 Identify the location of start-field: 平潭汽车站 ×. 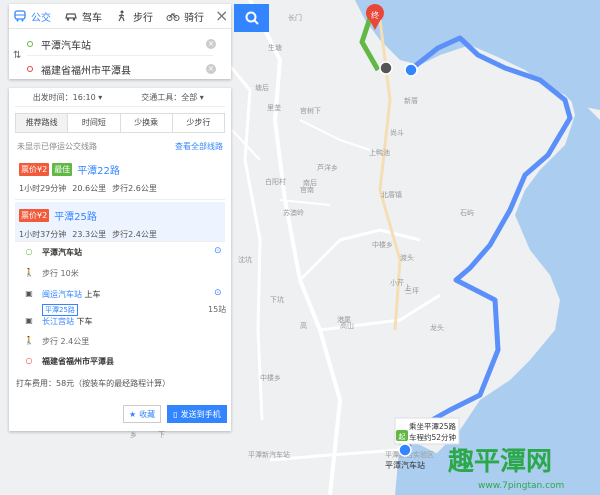
(121, 44).